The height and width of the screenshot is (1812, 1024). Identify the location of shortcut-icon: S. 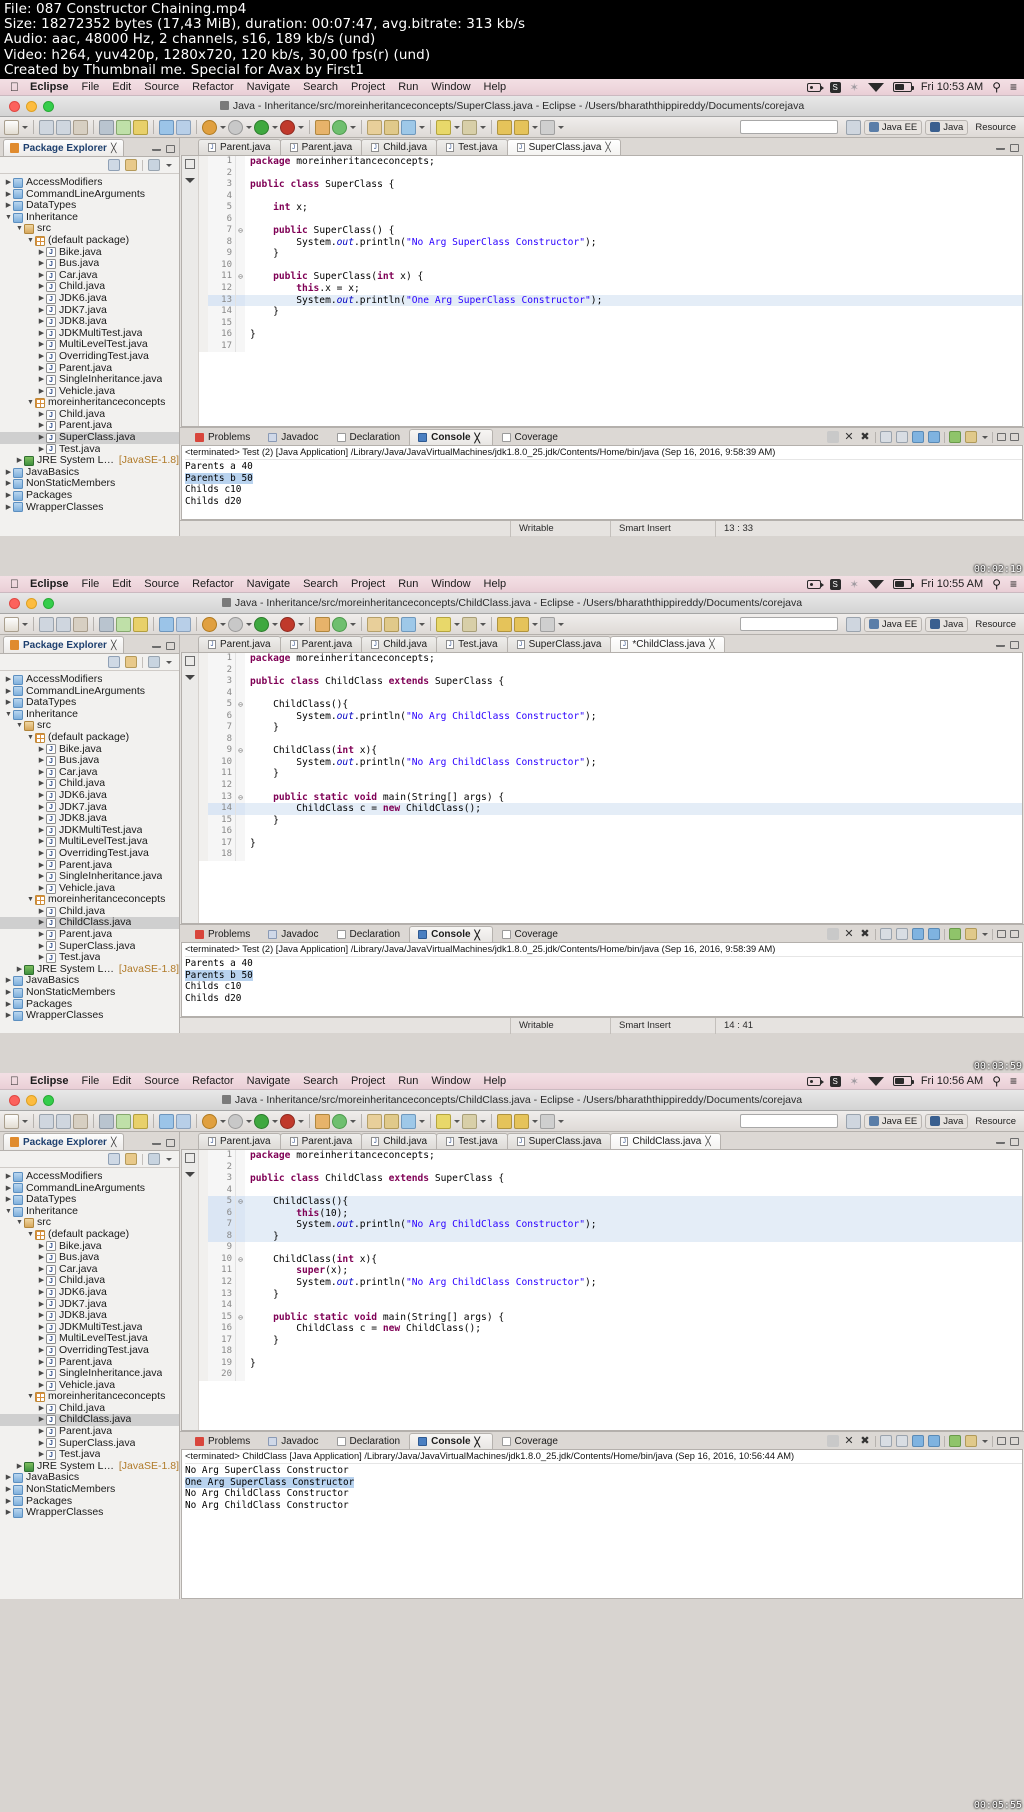
(835, 584).